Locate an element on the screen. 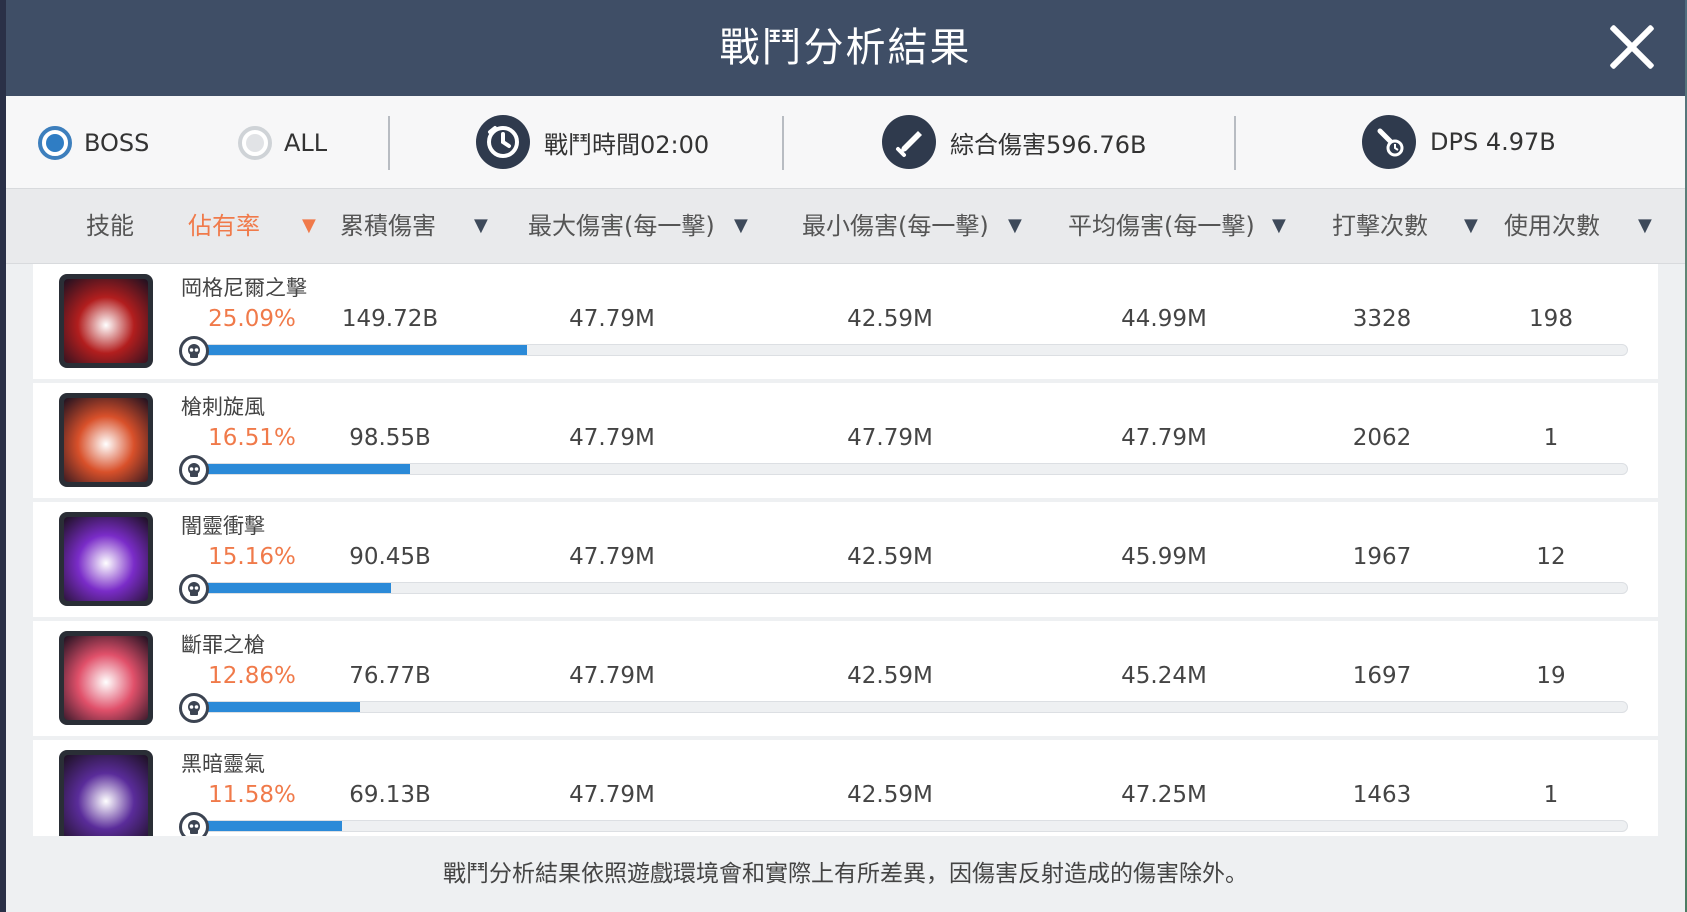 The width and height of the screenshot is (1687, 912). spear-whirlwind-icon is located at coordinates (106, 440).